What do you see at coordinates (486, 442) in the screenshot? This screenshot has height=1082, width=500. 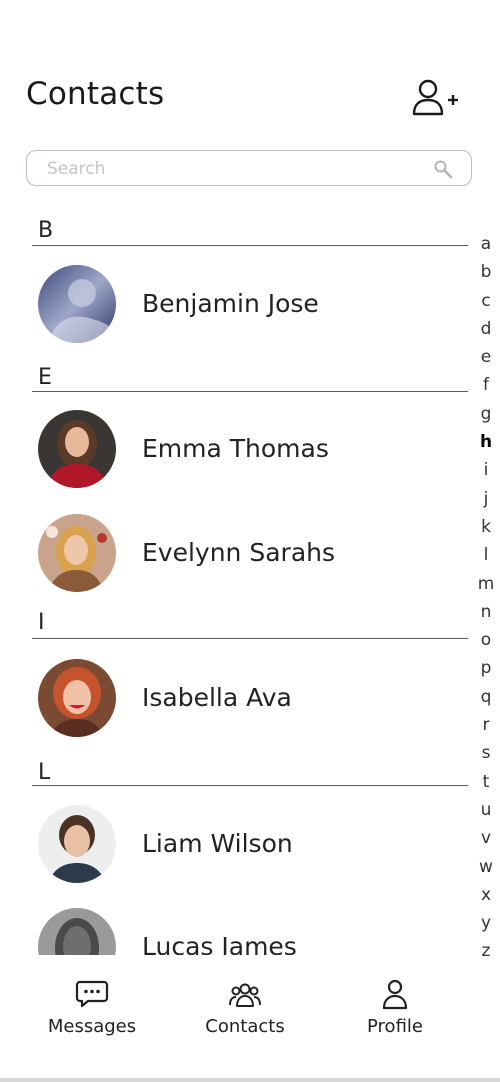 I see `index-letter-h: h` at bounding box center [486, 442].